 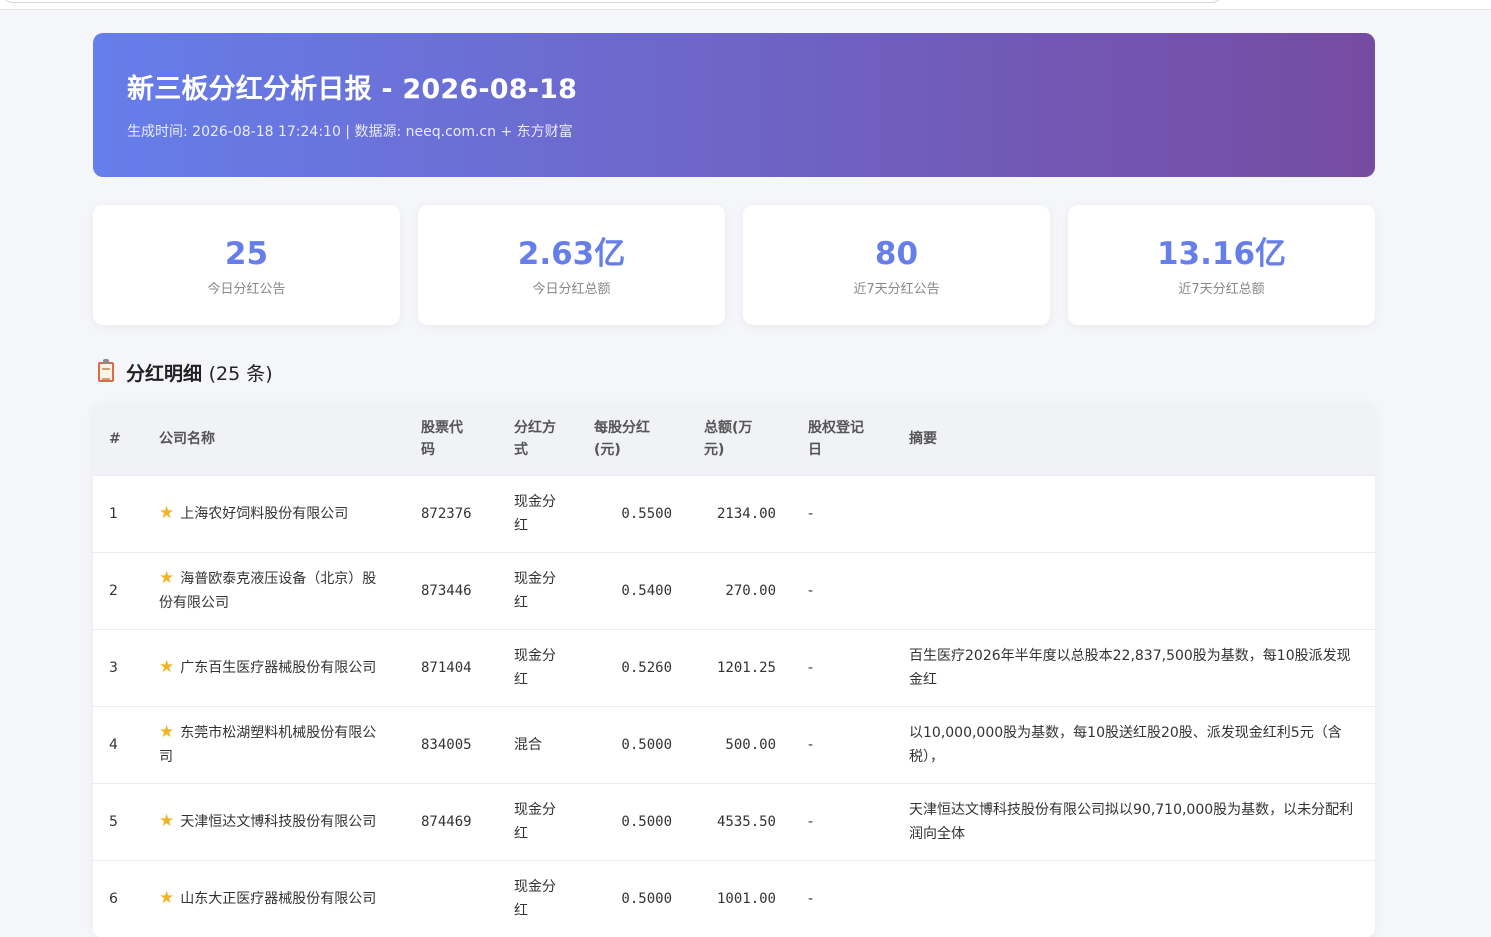 What do you see at coordinates (352, 89) in the screenshot?
I see `report-title: 新三板分红分析日报 - 2026-08-18` at bounding box center [352, 89].